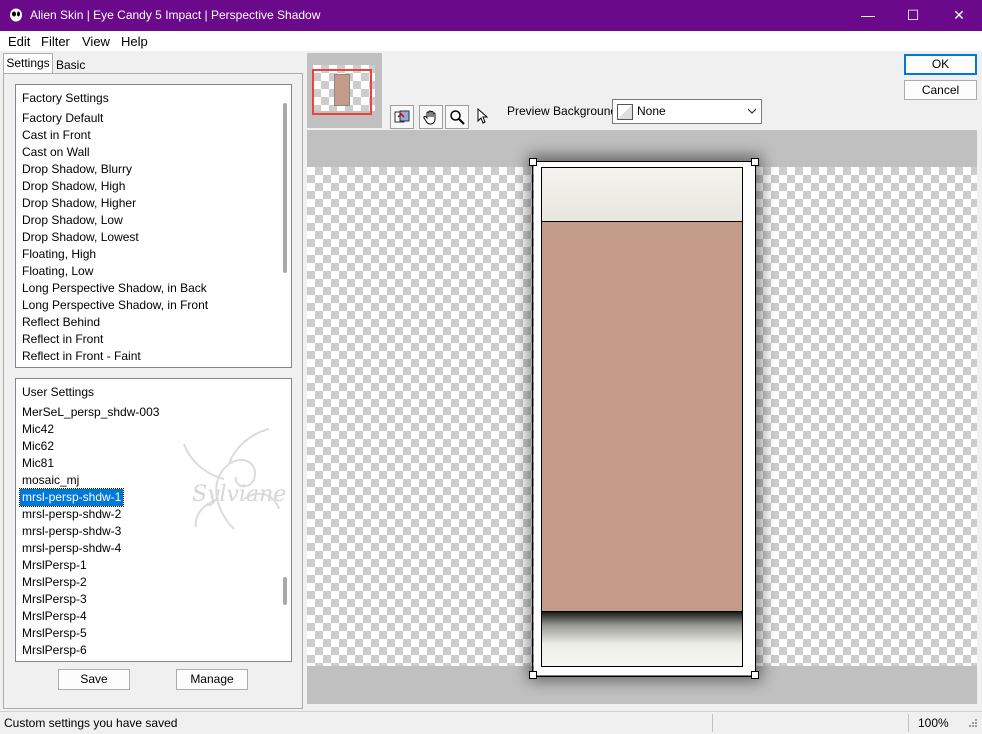 The image size is (982, 734). Describe the element at coordinates (115, 339) in the screenshot. I see `list-item: Reflect in Front` at that location.